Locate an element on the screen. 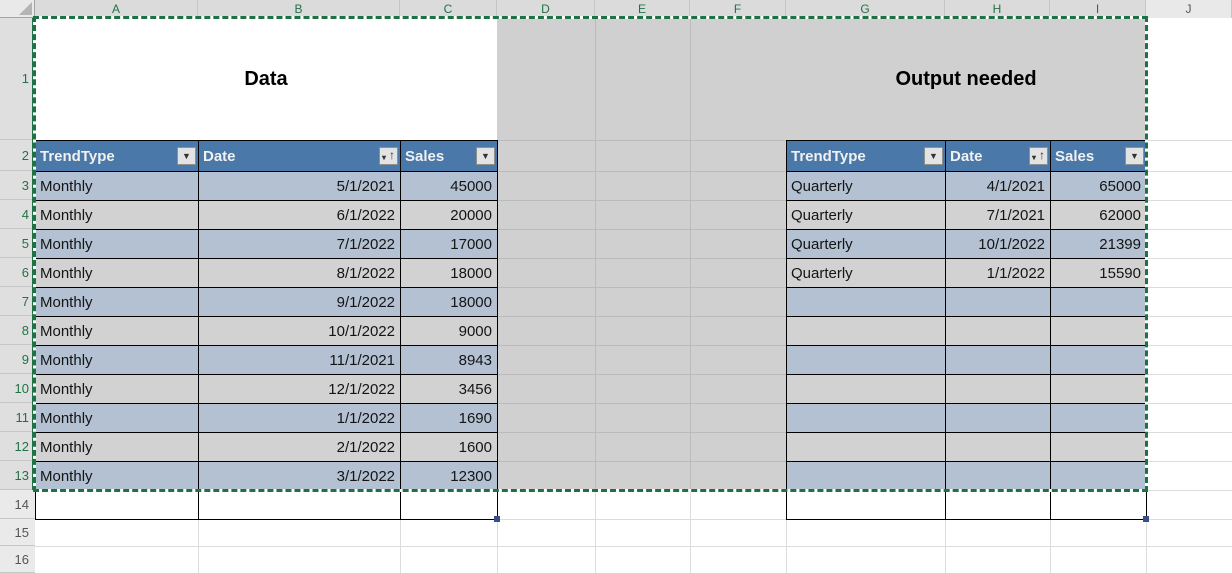  cell-g12 is located at coordinates (866, 447).